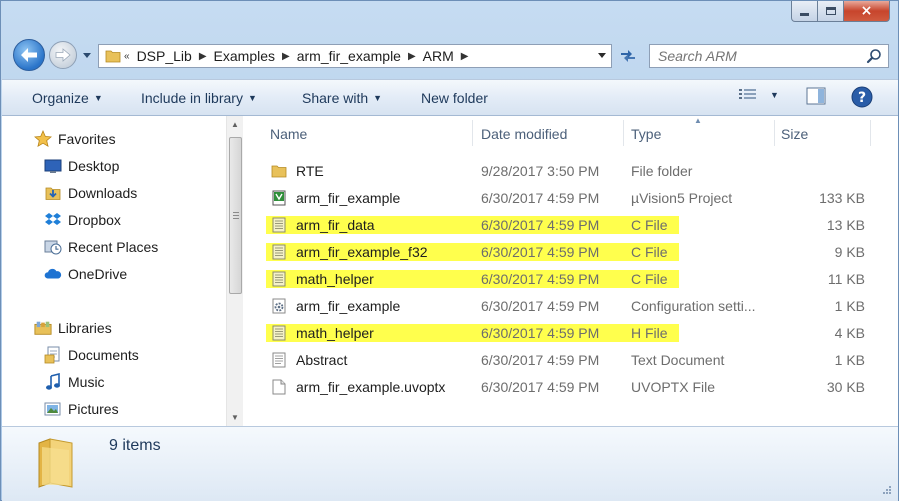 The width and height of the screenshot is (899, 501). What do you see at coordinates (867, 11) in the screenshot?
I see `close-button: ×` at bounding box center [867, 11].